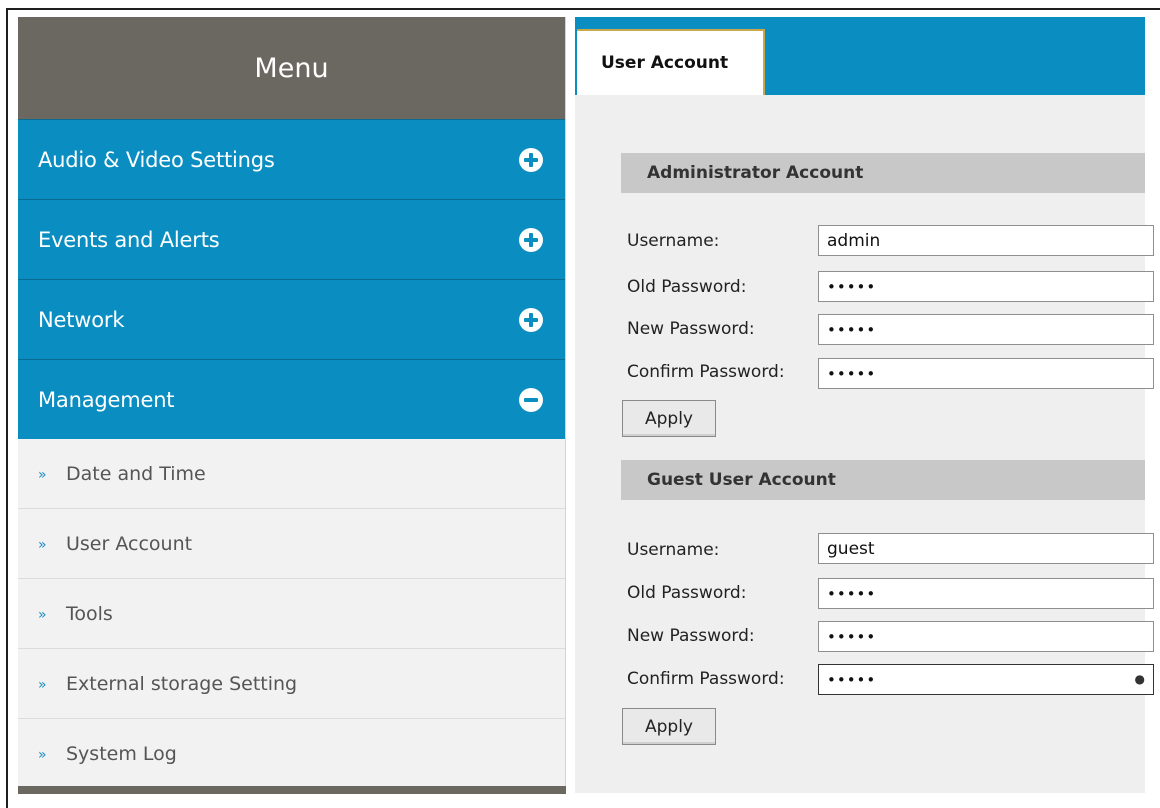  I want to click on sidebar-item-date-and-time: » Date and Time, so click(291, 474).